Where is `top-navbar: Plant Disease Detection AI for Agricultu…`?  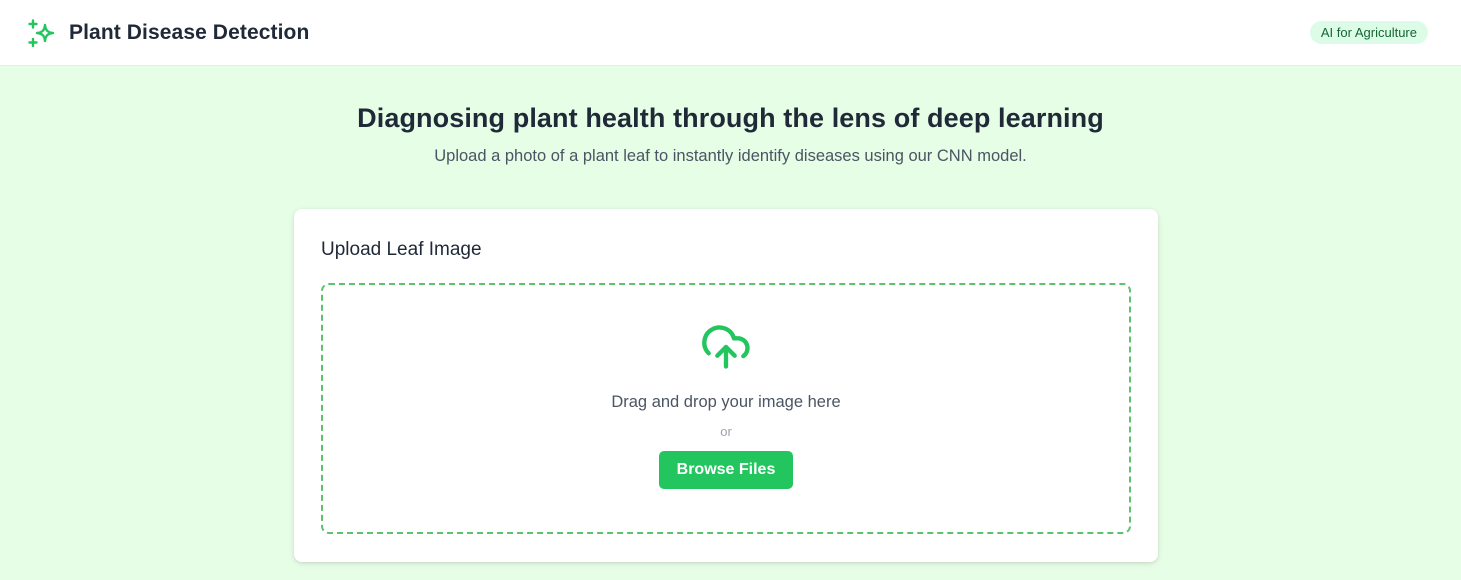 top-navbar: Plant Disease Detection AI for Agricultu… is located at coordinates (730, 33).